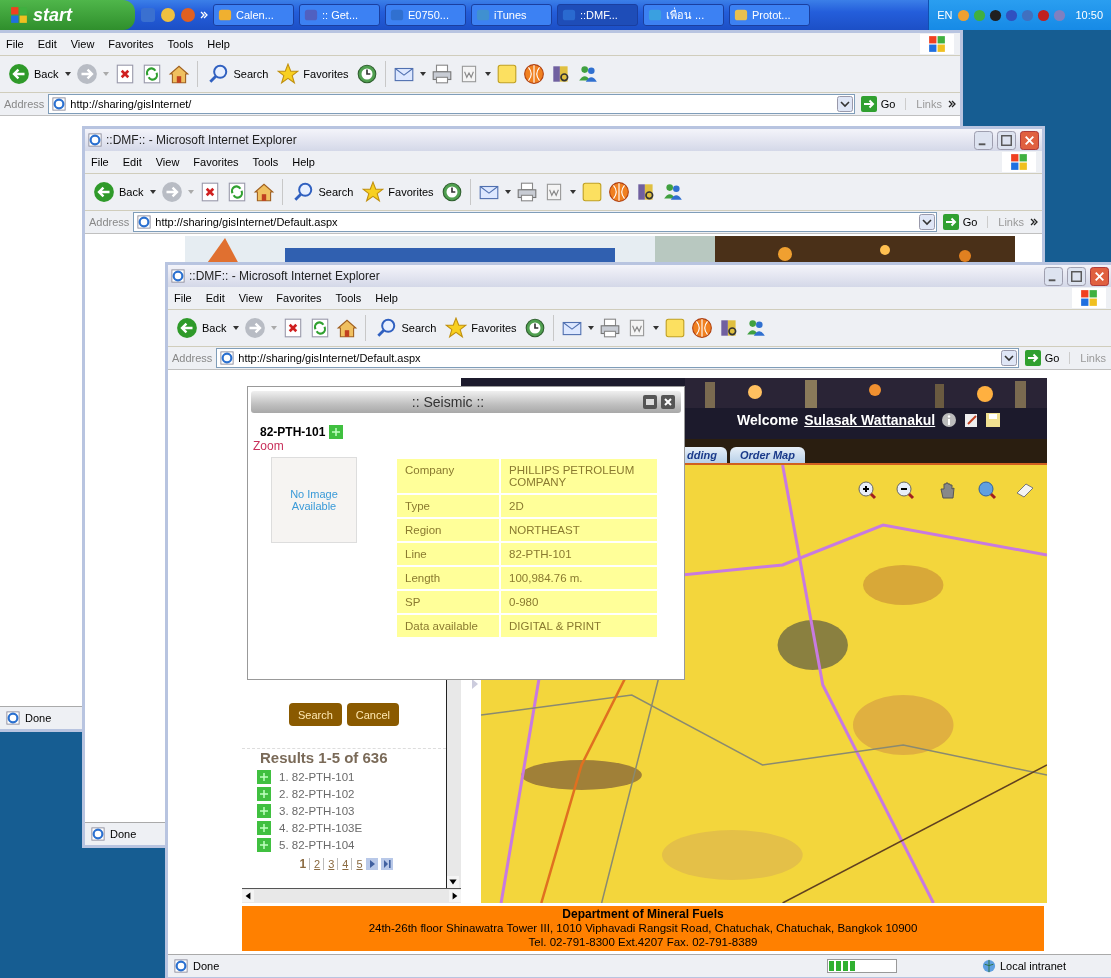  Describe the element at coordinates (475, 684) in the screenshot. I see `expand-arrow-icon` at that location.